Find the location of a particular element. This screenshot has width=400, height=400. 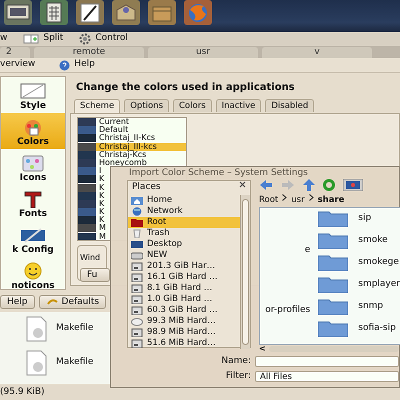

places-item: Home is located at coordinates (184, 200).